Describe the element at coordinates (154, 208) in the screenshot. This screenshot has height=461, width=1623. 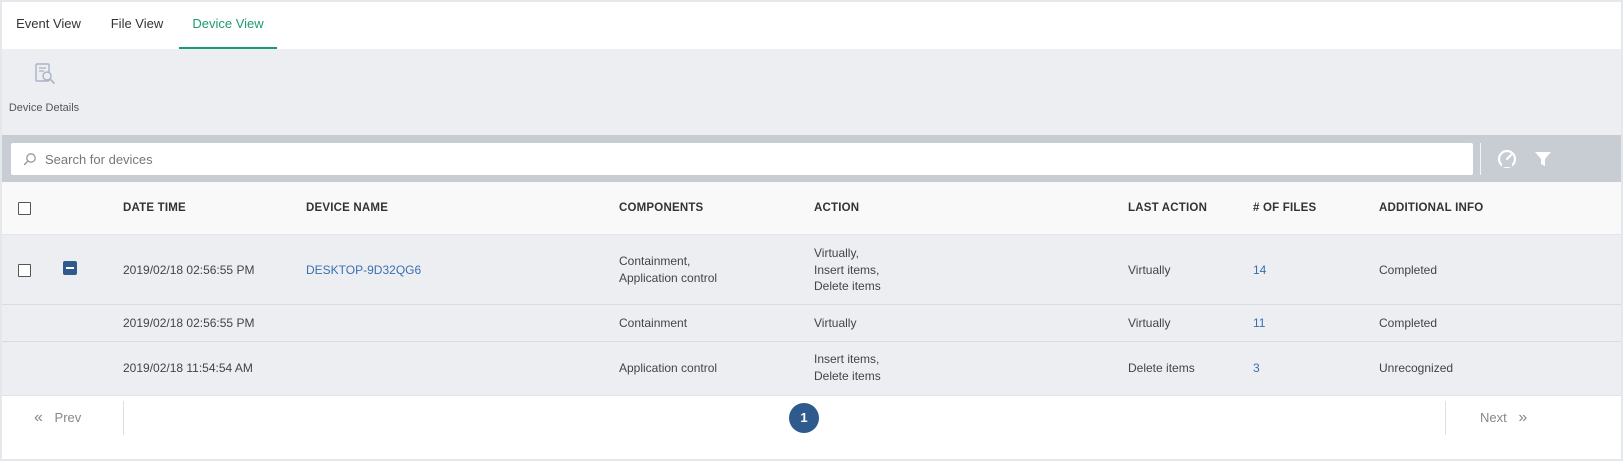
I see `column-header-date-time: DATE TIME` at that location.